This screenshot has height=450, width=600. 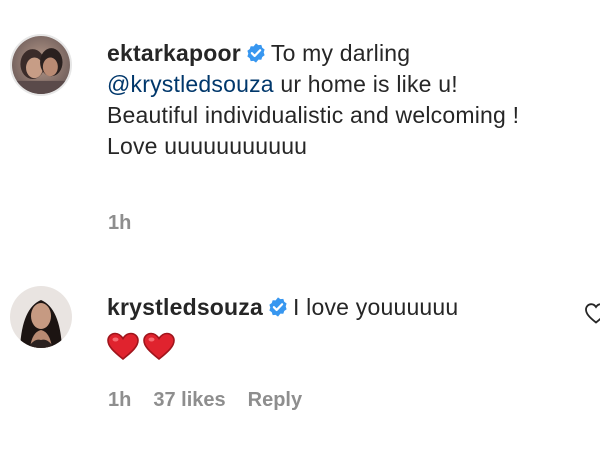 What do you see at coordinates (340, 53) in the screenshot?
I see `comment-text: To my darling` at bounding box center [340, 53].